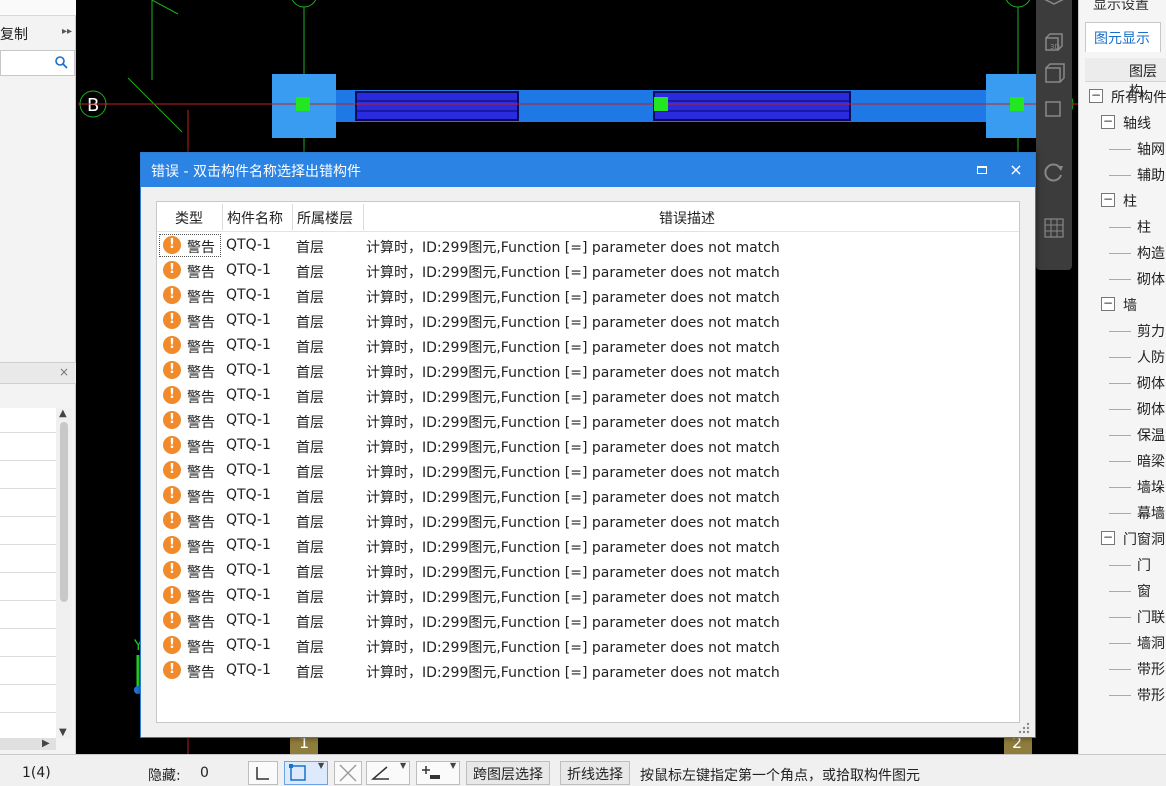 This screenshot has width=1166, height=786. I want to click on scroll-right-icon: ▶, so click(46, 743).